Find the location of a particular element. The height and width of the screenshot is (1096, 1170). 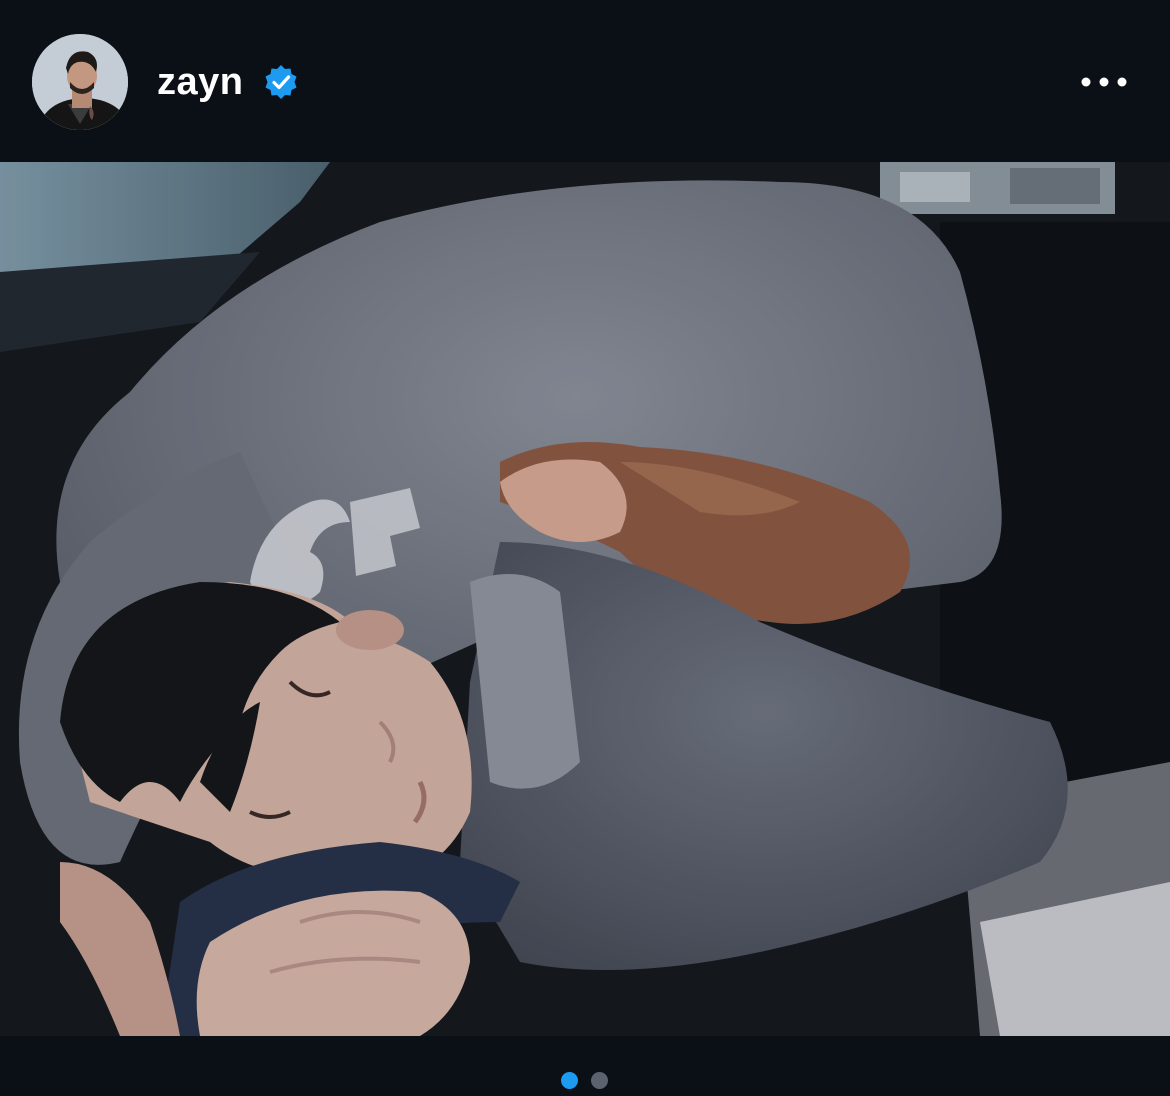

username: zayn is located at coordinates (200, 82).